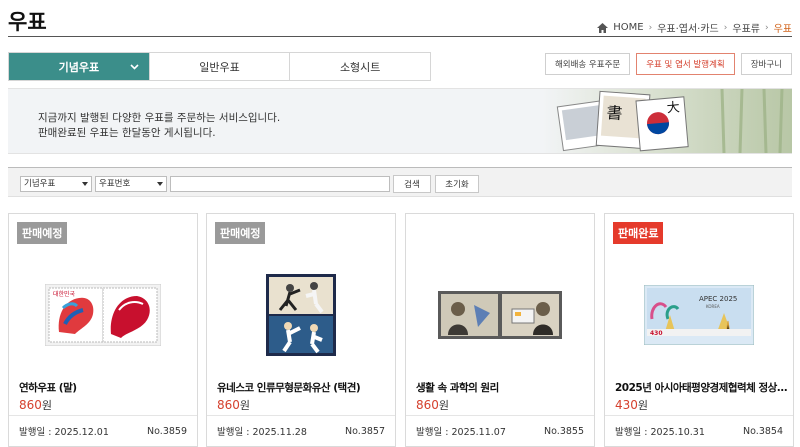 The height and width of the screenshot is (447, 800). Describe the element at coordinates (766, 64) in the screenshot. I see `cart-button: 장바구니` at that location.